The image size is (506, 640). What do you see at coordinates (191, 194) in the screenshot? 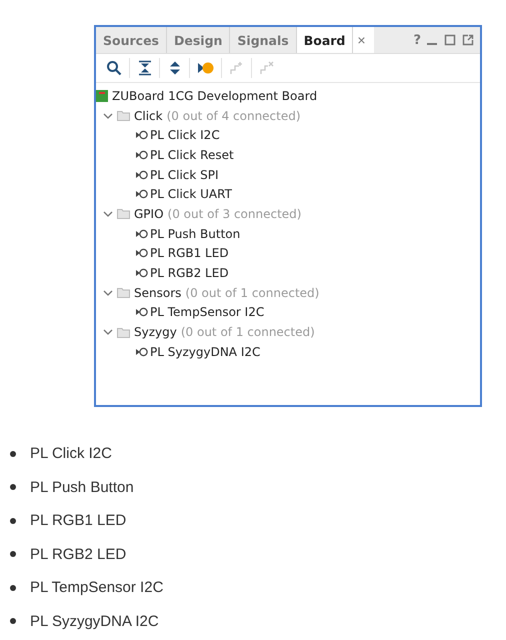
I see `interface-label: PL Click UART` at bounding box center [191, 194].